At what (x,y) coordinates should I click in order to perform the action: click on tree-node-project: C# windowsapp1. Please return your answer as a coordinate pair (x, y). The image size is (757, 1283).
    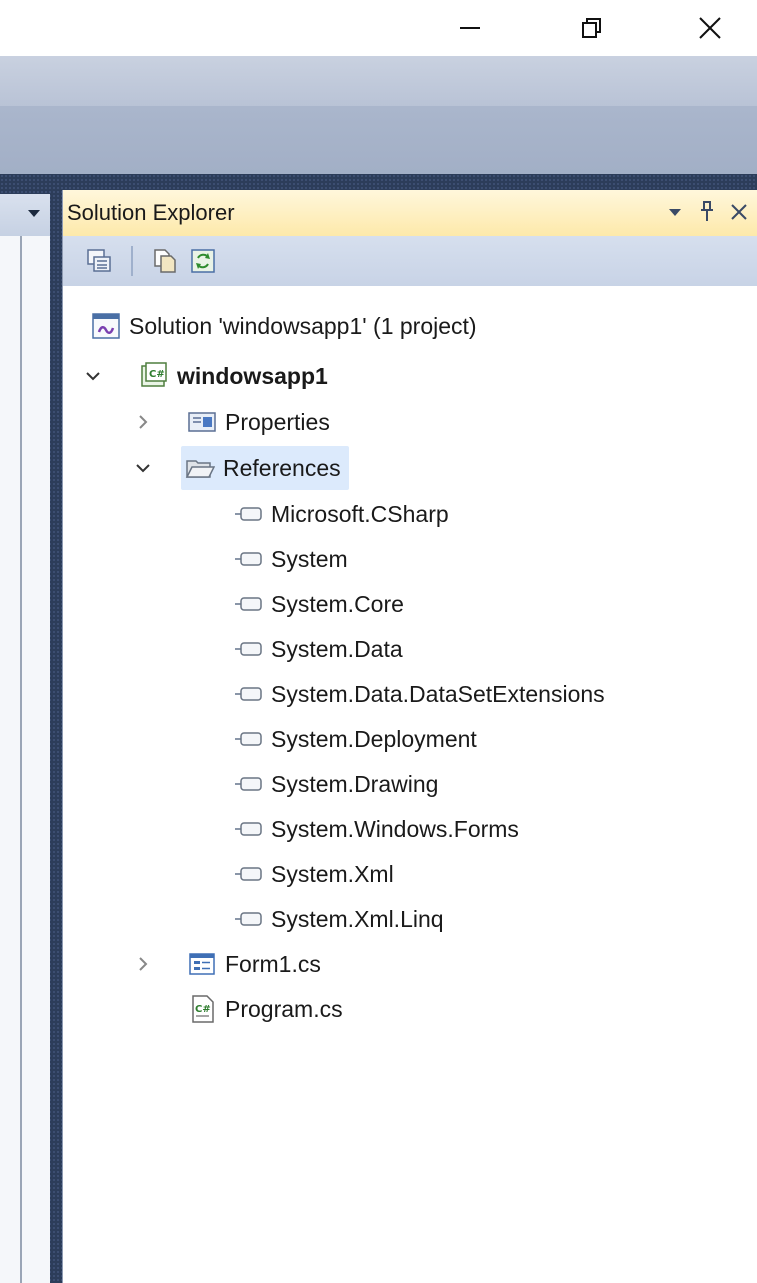
    Looking at the image, I should click on (232, 376).